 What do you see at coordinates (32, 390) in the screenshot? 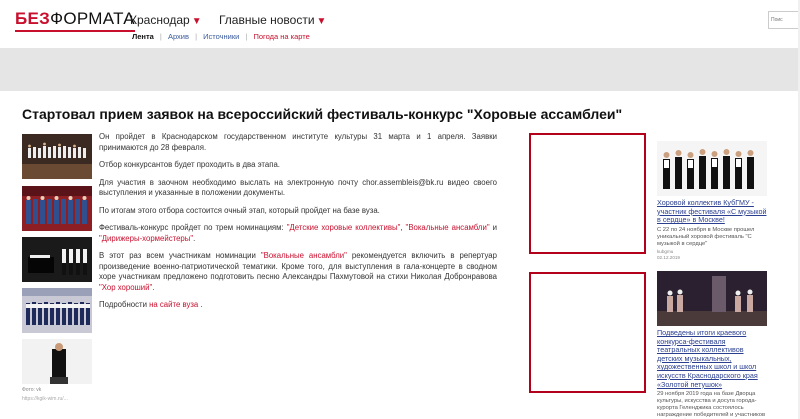
I see `photo-caption: Фото: vk` at bounding box center [32, 390].